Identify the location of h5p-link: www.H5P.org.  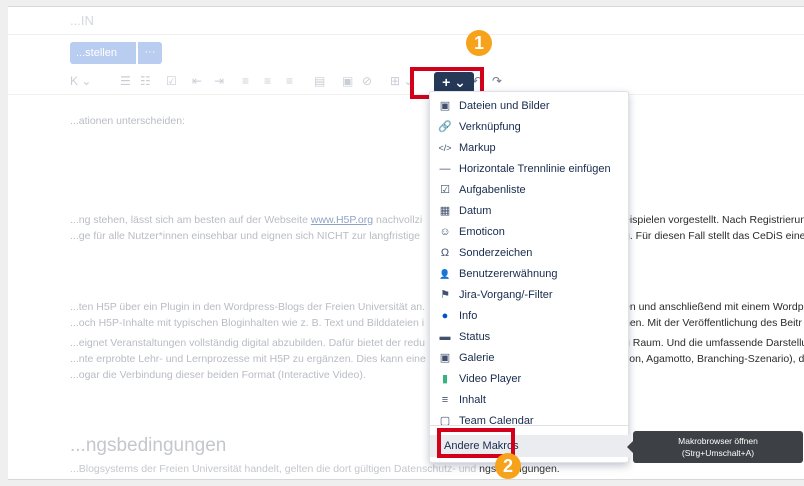
(342, 220).